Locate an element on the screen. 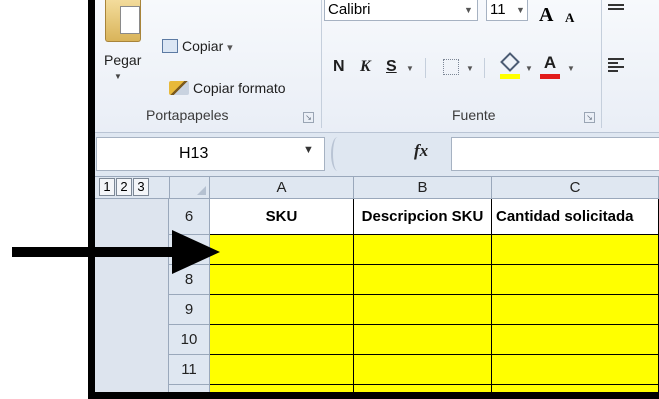 The width and height of the screenshot is (659, 399). font-color-dropdown-icon: ▼ is located at coordinates (571, 68).